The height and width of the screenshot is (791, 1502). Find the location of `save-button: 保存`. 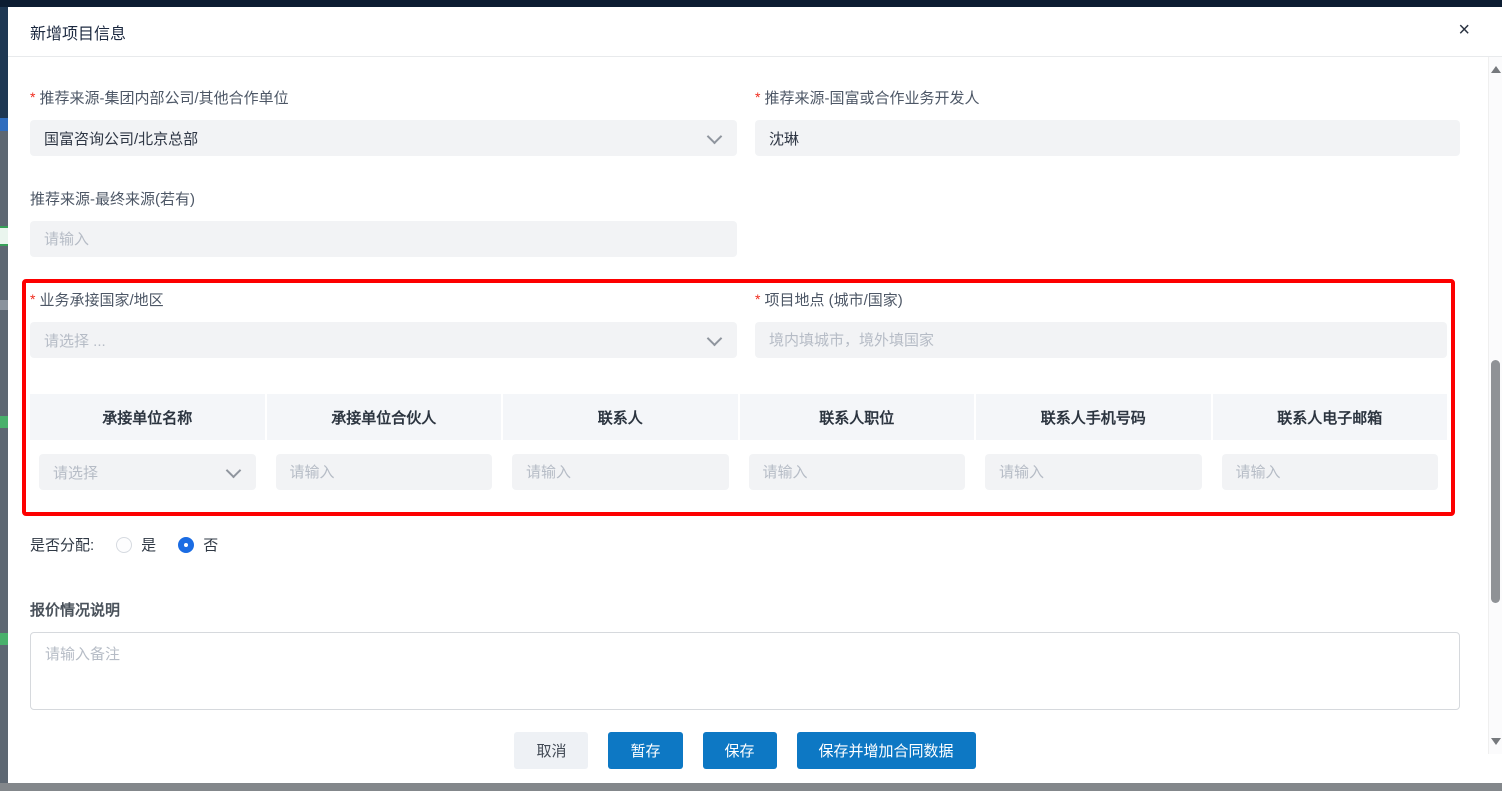

save-button: 保存 is located at coordinates (739, 750).